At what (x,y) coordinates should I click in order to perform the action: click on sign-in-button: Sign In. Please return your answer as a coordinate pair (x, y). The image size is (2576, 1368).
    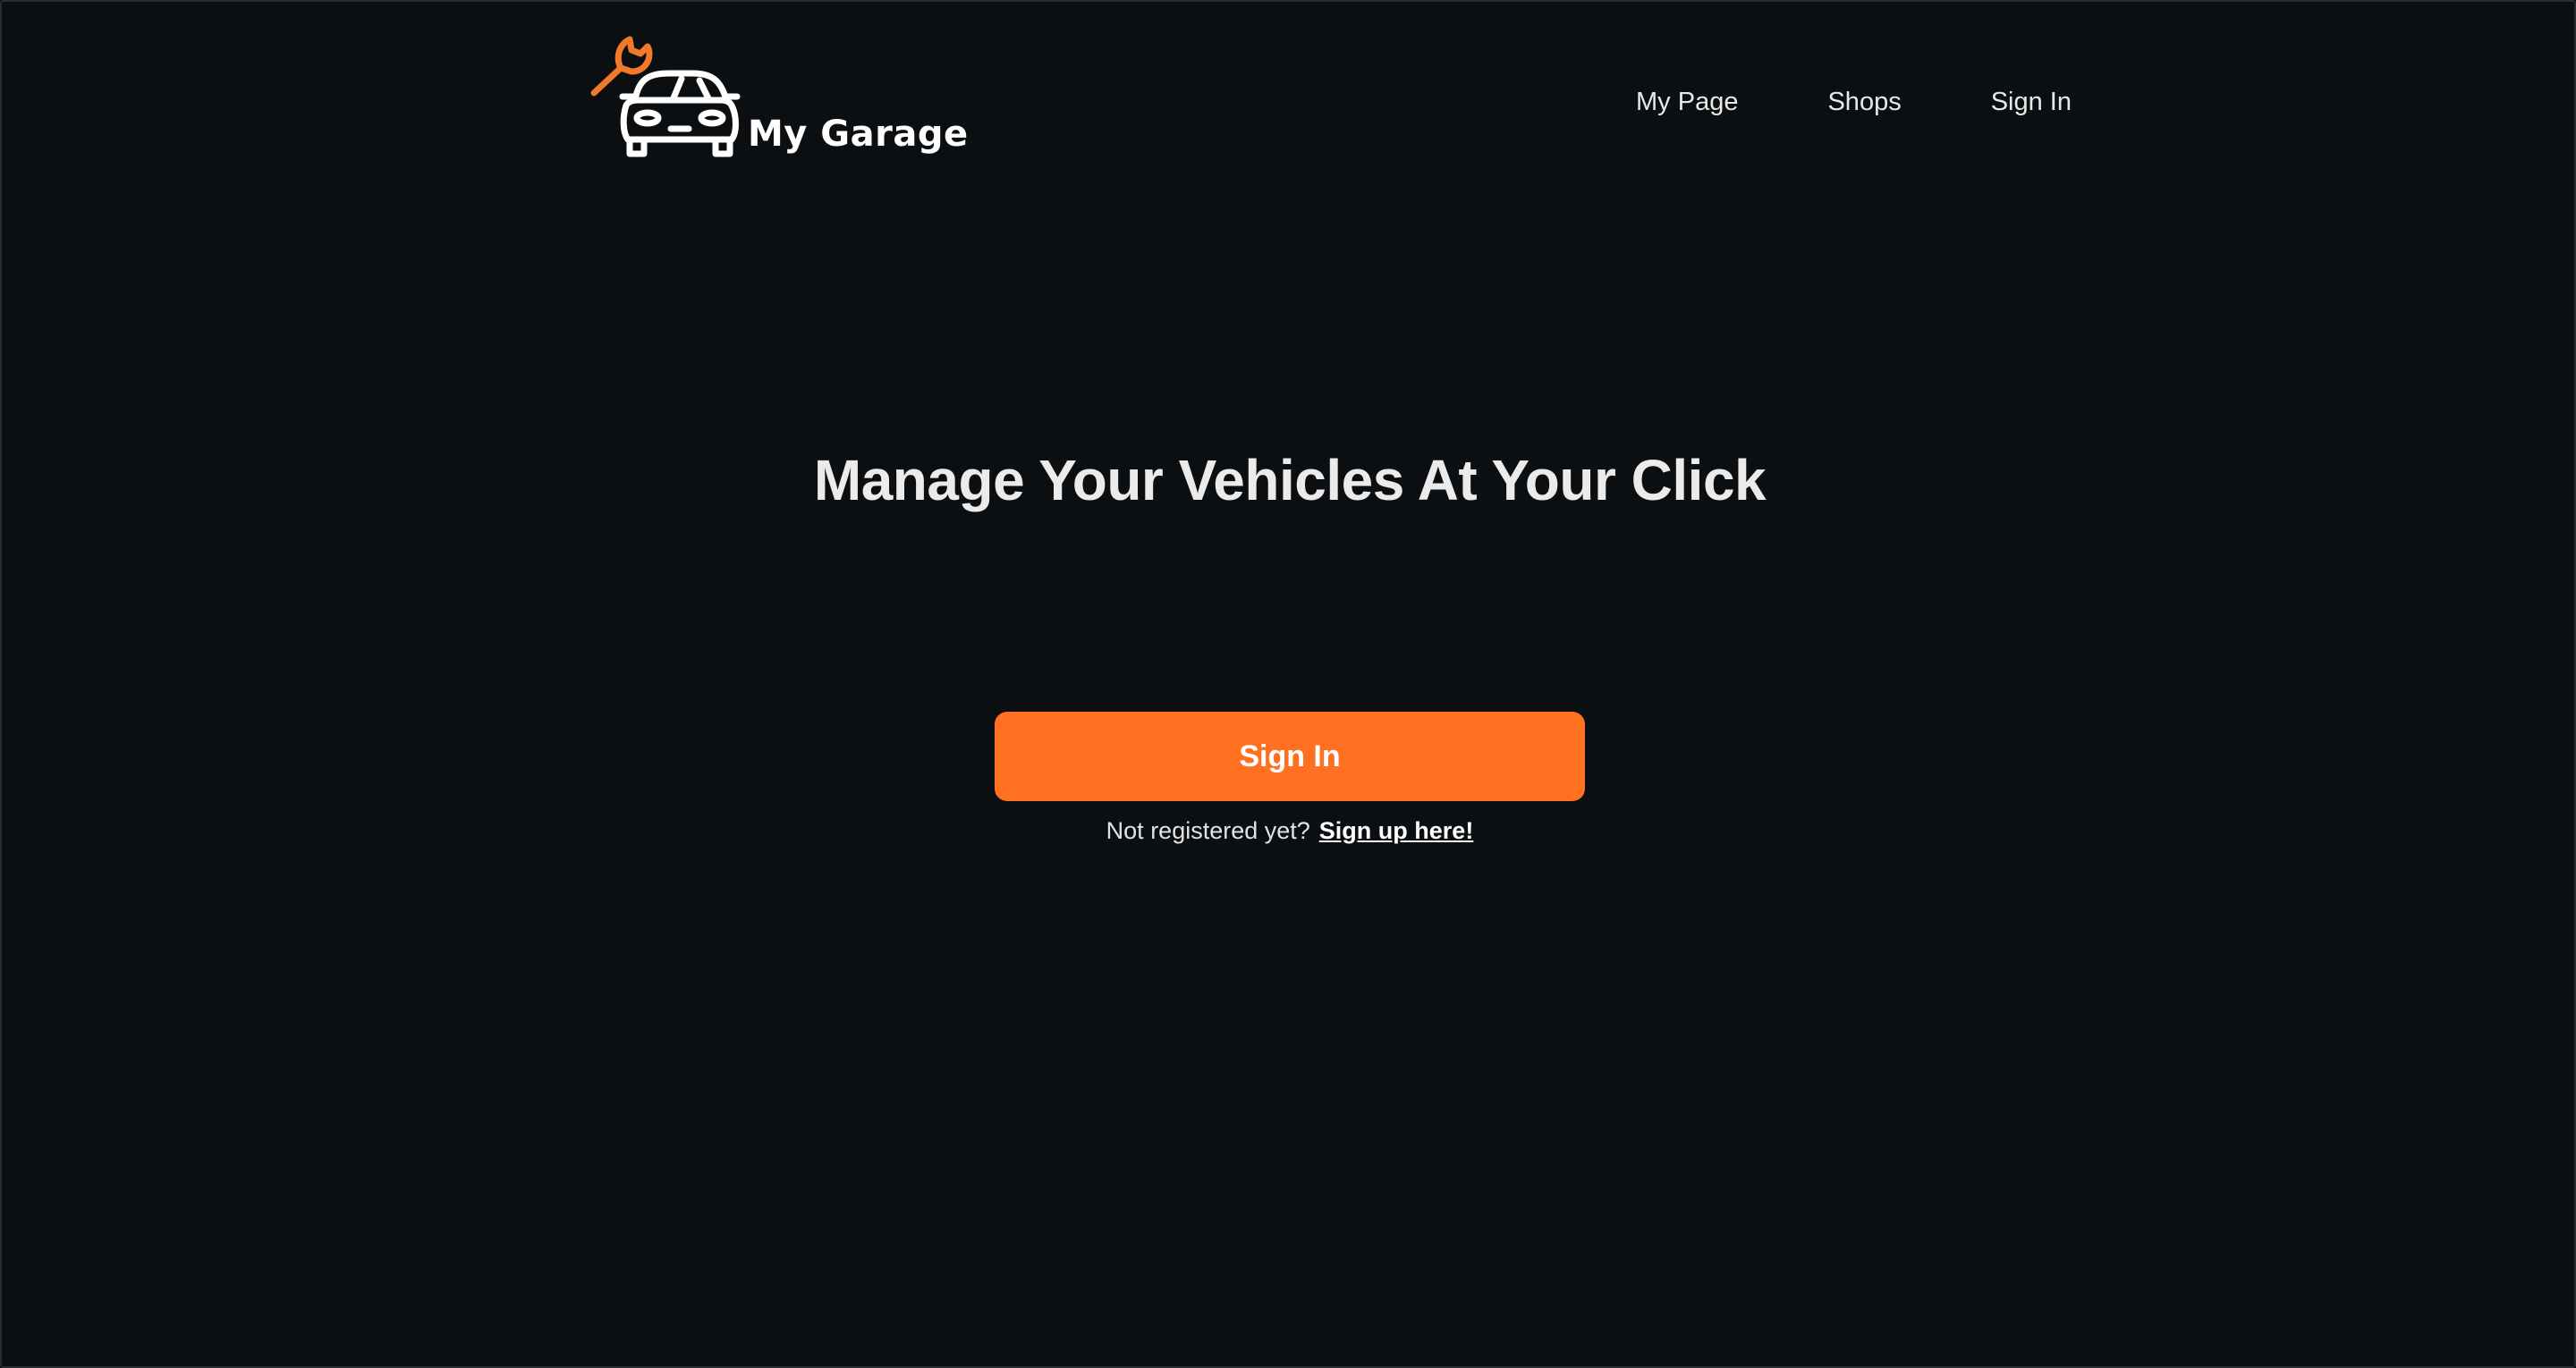
    Looking at the image, I should click on (1290, 756).